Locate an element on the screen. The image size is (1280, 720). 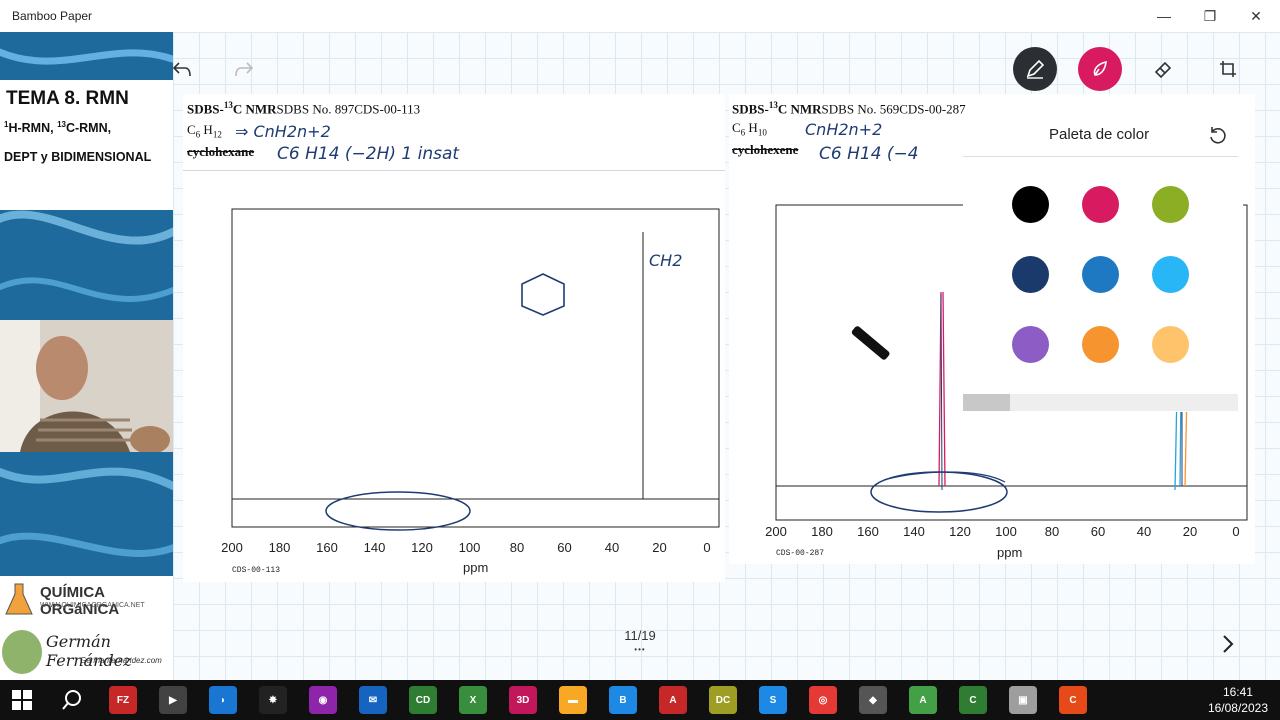
undo-icon is located at coordinates (182, 70).